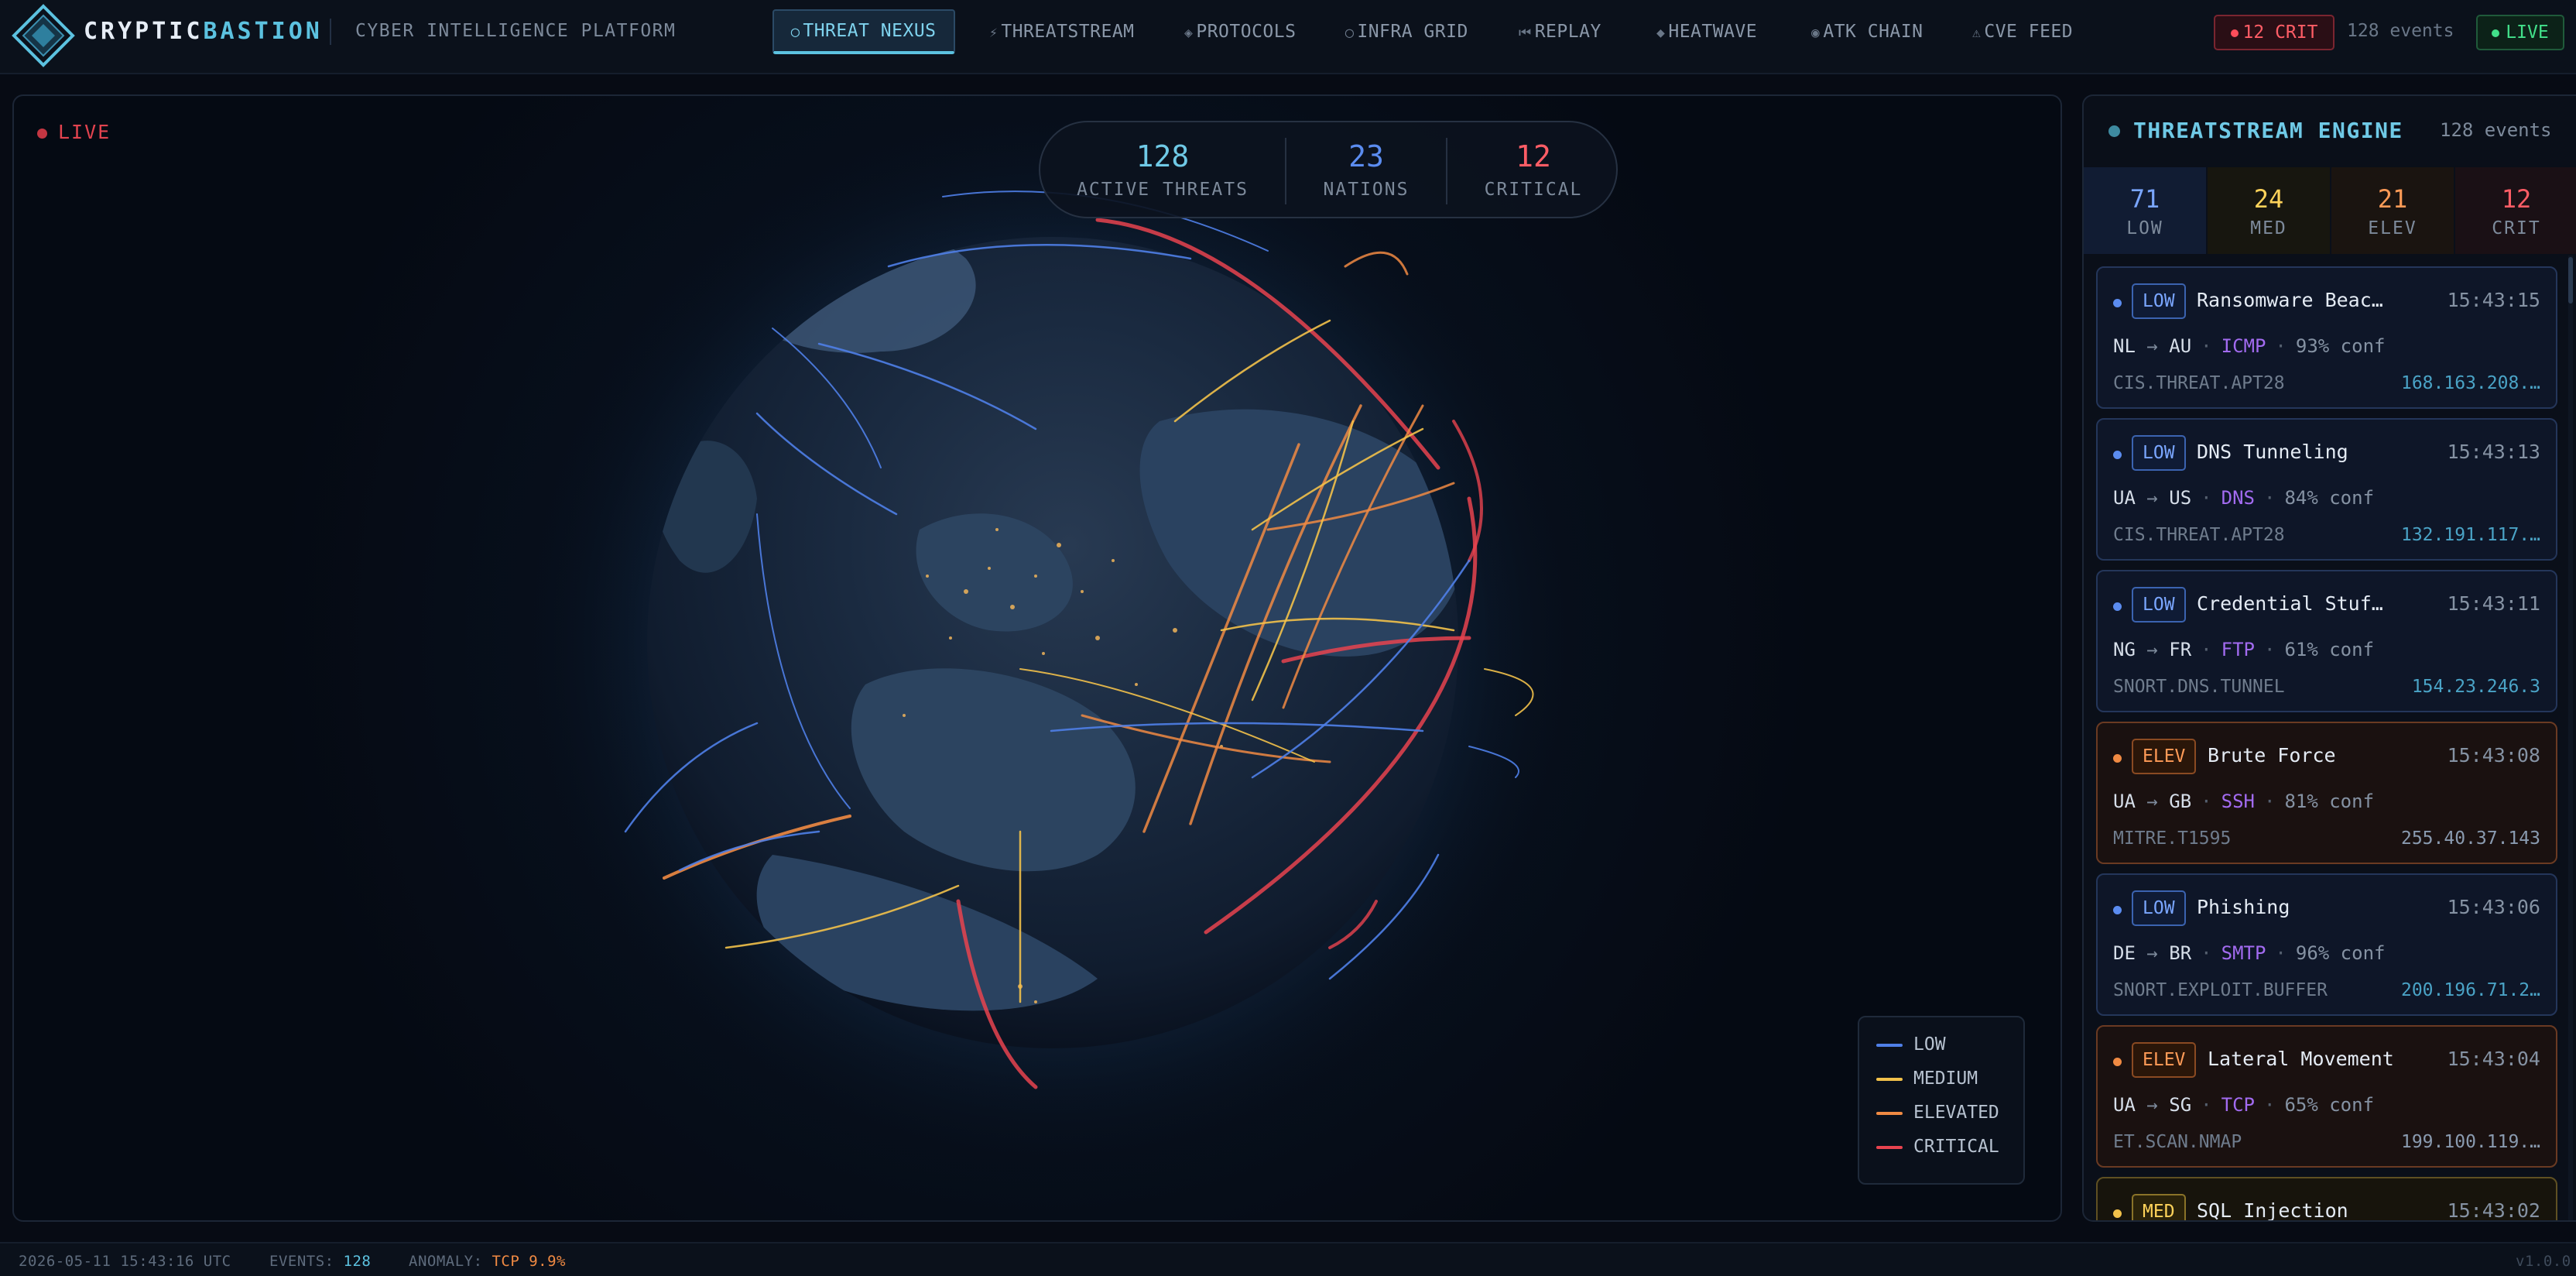 This screenshot has width=2576, height=1276. What do you see at coordinates (2177, 1142) in the screenshot?
I see `event-signature: ET.SCAN.NMAP` at bounding box center [2177, 1142].